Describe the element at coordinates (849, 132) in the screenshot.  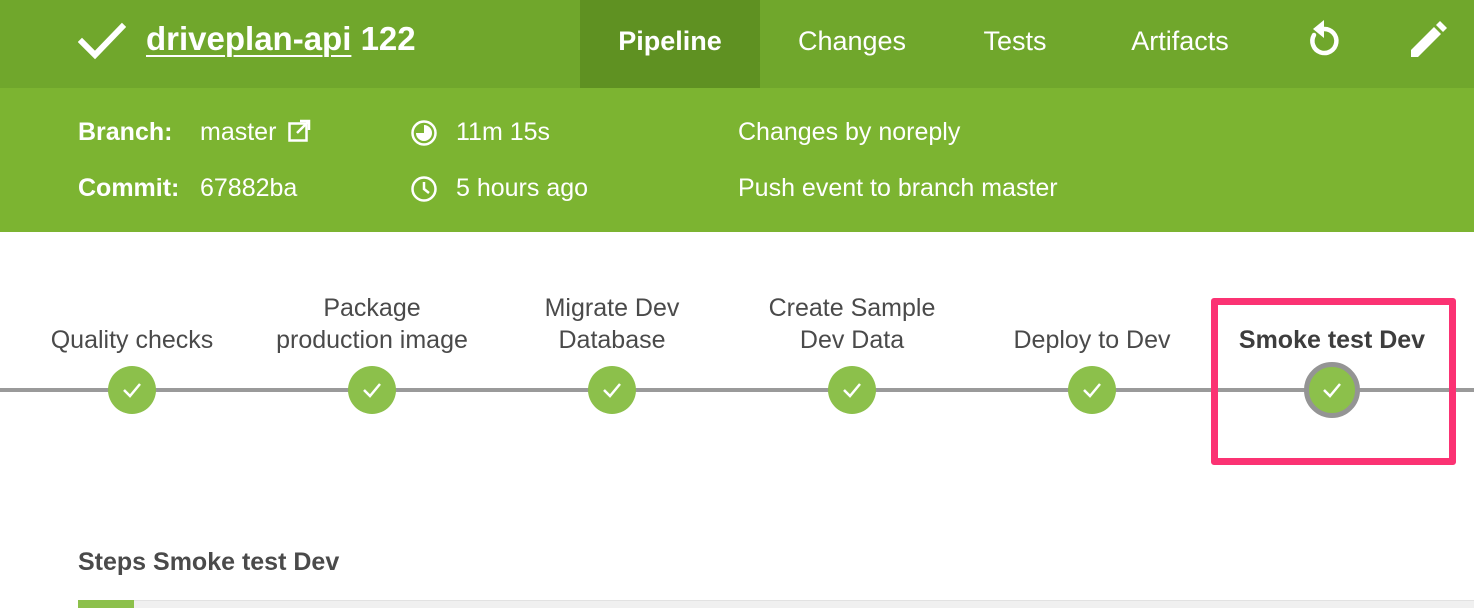
I see `changes-by: Changes by noreply` at that location.